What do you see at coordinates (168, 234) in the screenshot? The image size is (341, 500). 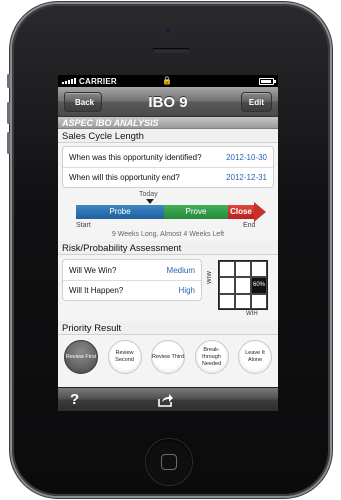 I see `duration-text: 9 Weeks Long, Almost 4 Weeks Left` at bounding box center [168, 234].